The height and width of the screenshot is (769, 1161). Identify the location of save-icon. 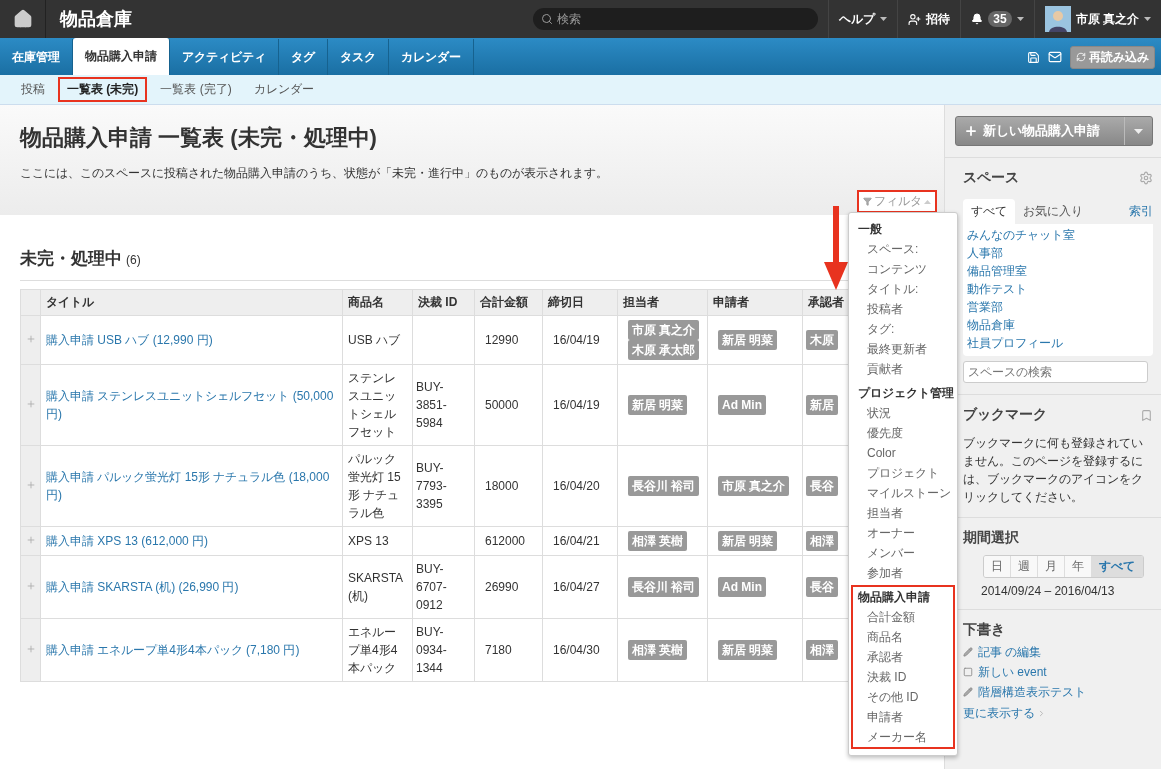
(1033, 57).